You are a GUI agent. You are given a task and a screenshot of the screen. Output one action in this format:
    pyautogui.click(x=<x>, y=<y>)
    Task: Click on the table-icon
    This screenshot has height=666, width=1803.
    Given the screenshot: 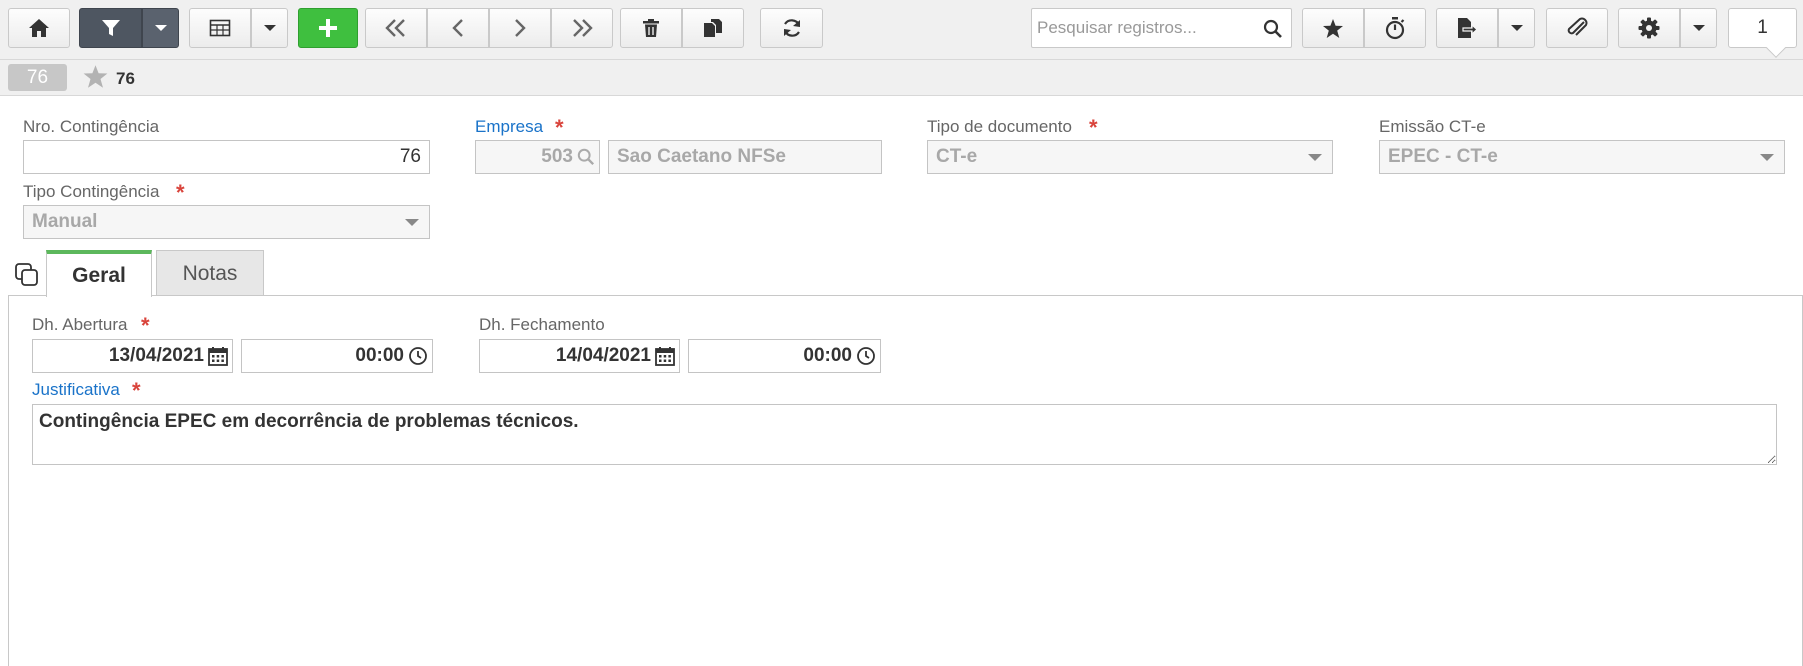 What is the action you would take?
    pyautogui.click(x=220, y=28)
    